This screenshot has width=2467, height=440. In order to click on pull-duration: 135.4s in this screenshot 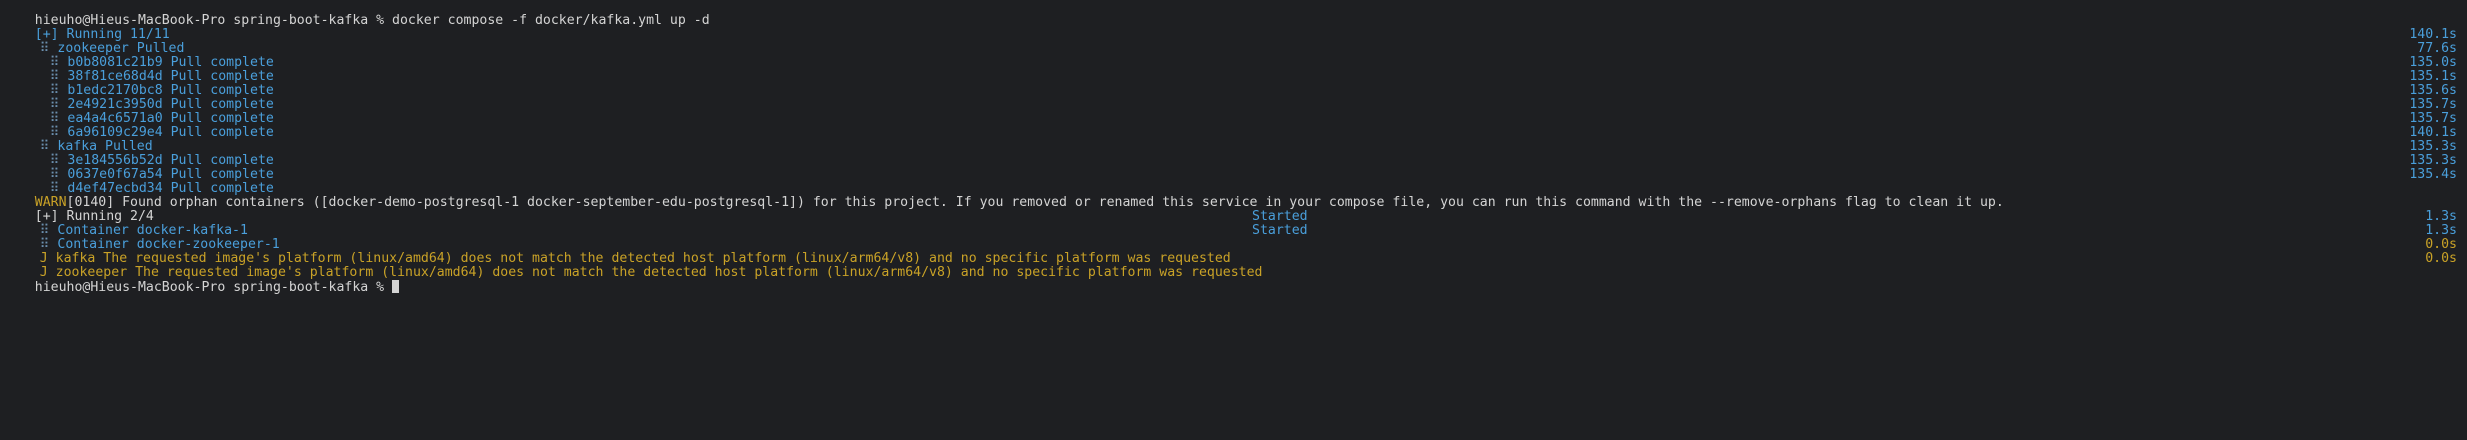, I will do `click(2433, 174)`.